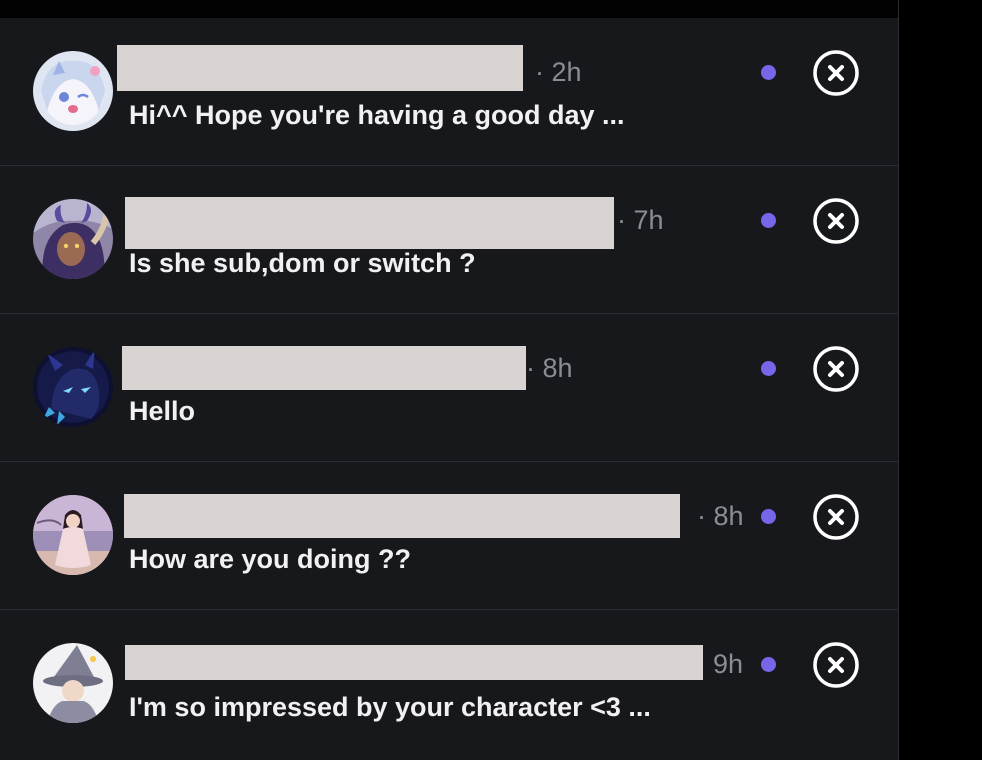  Describe the element at coordinates (728, 664) in the screenshot. I see `timestamp: 9h` at that location.